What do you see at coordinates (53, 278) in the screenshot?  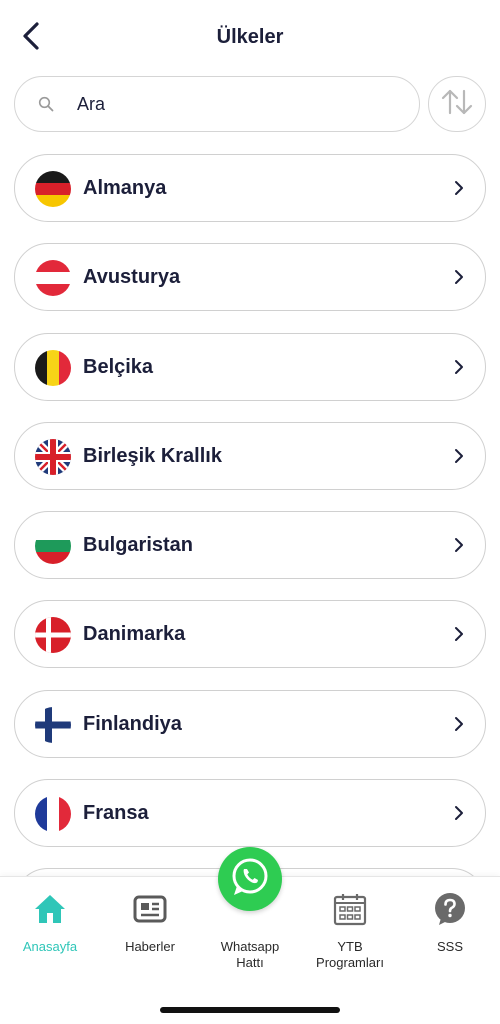 I see `austria-flag-icon` at bounding box center [53, 278].